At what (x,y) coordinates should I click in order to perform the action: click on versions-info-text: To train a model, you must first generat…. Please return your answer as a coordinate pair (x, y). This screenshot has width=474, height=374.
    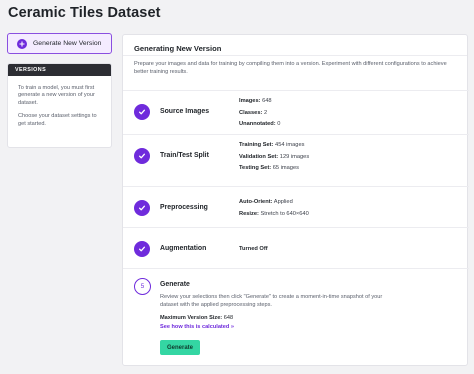
    Looking at the image, I should click on (56, 95).